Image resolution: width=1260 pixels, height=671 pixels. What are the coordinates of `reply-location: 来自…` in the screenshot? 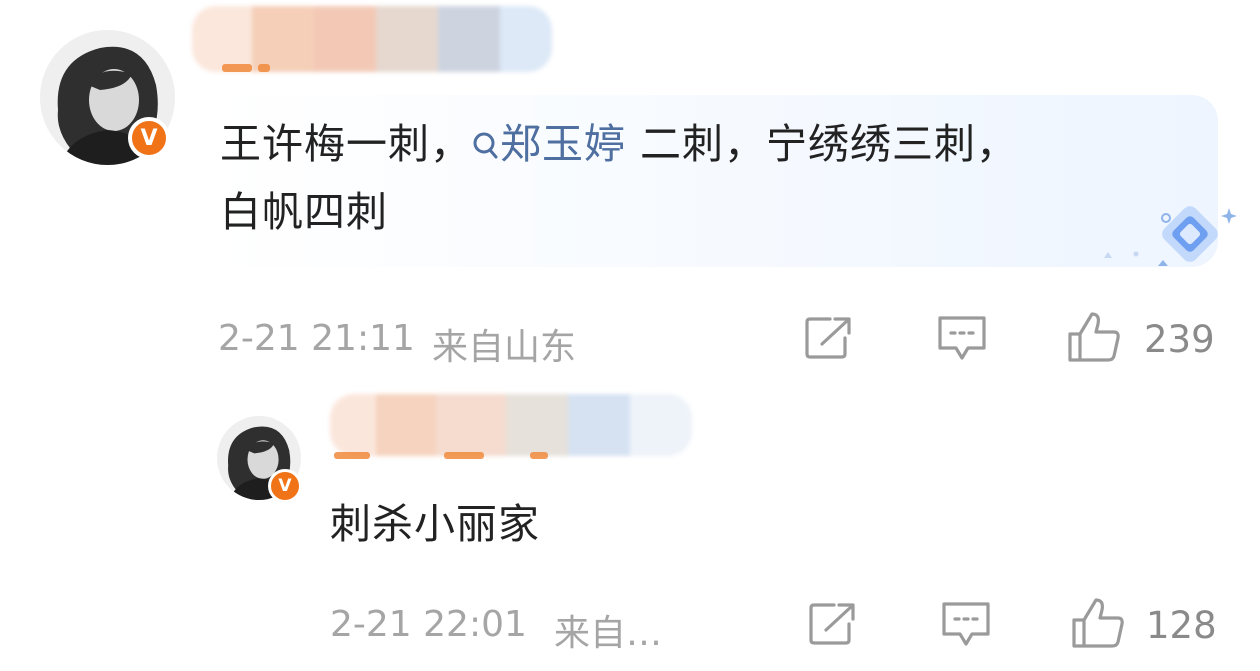 It's located at (608, 633).